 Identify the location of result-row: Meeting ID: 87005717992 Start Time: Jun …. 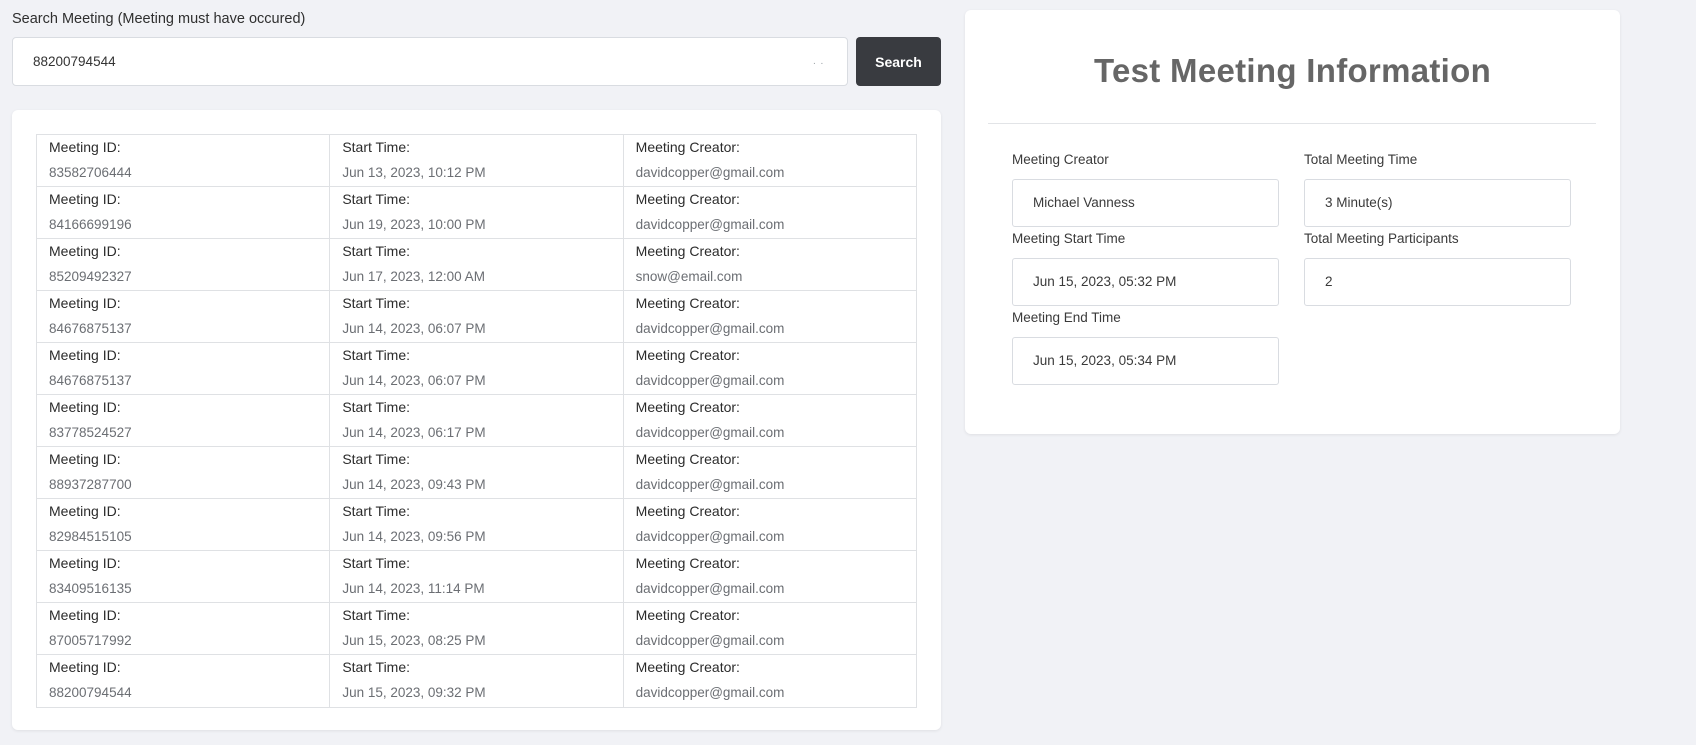
(476, 629).